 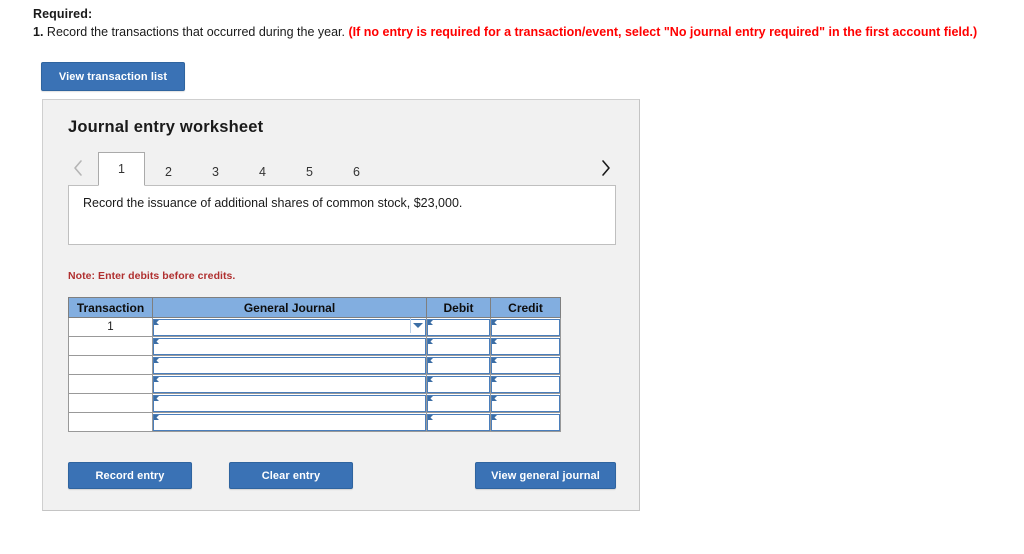 I want to click on table-header-row: Transaction General Journal Debit Credit, so click(x=314, y=307).